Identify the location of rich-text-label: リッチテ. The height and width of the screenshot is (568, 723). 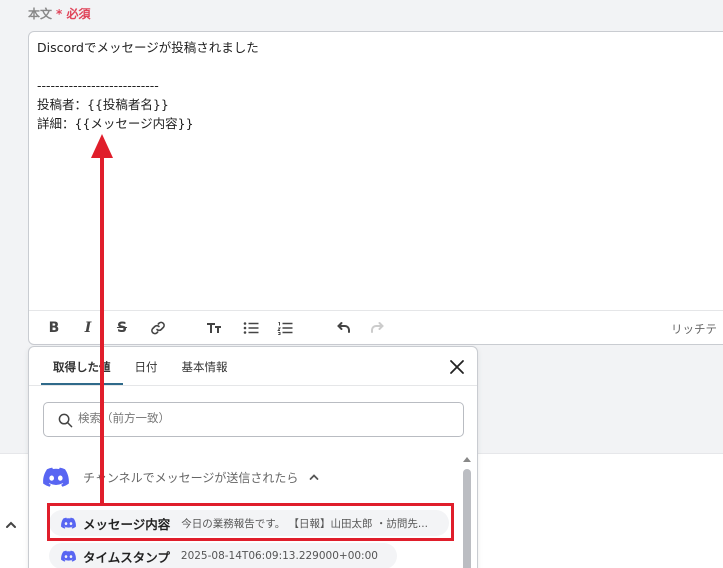
(694, 329).